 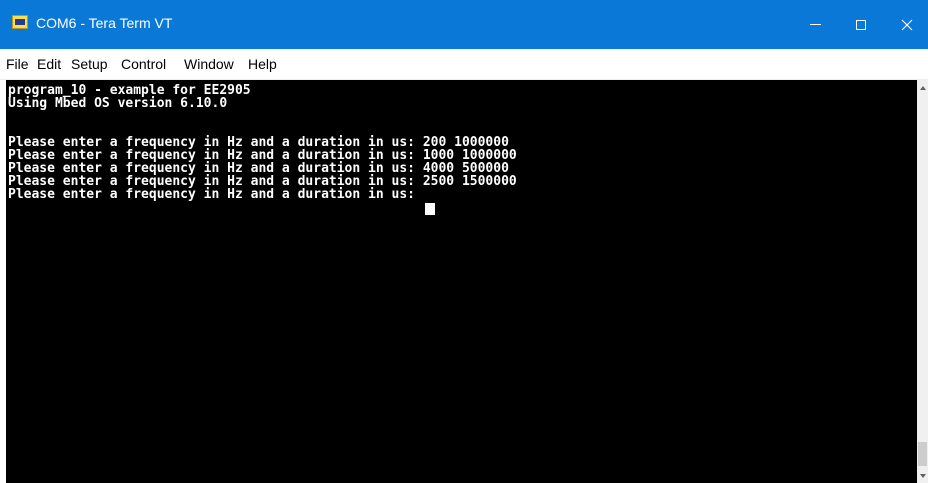 What do you see at coordinates (118, 103) in the screenshot?
I see `terminal-line: Using Mbed OS version 6.10.0` at bounding box center [118, 103].